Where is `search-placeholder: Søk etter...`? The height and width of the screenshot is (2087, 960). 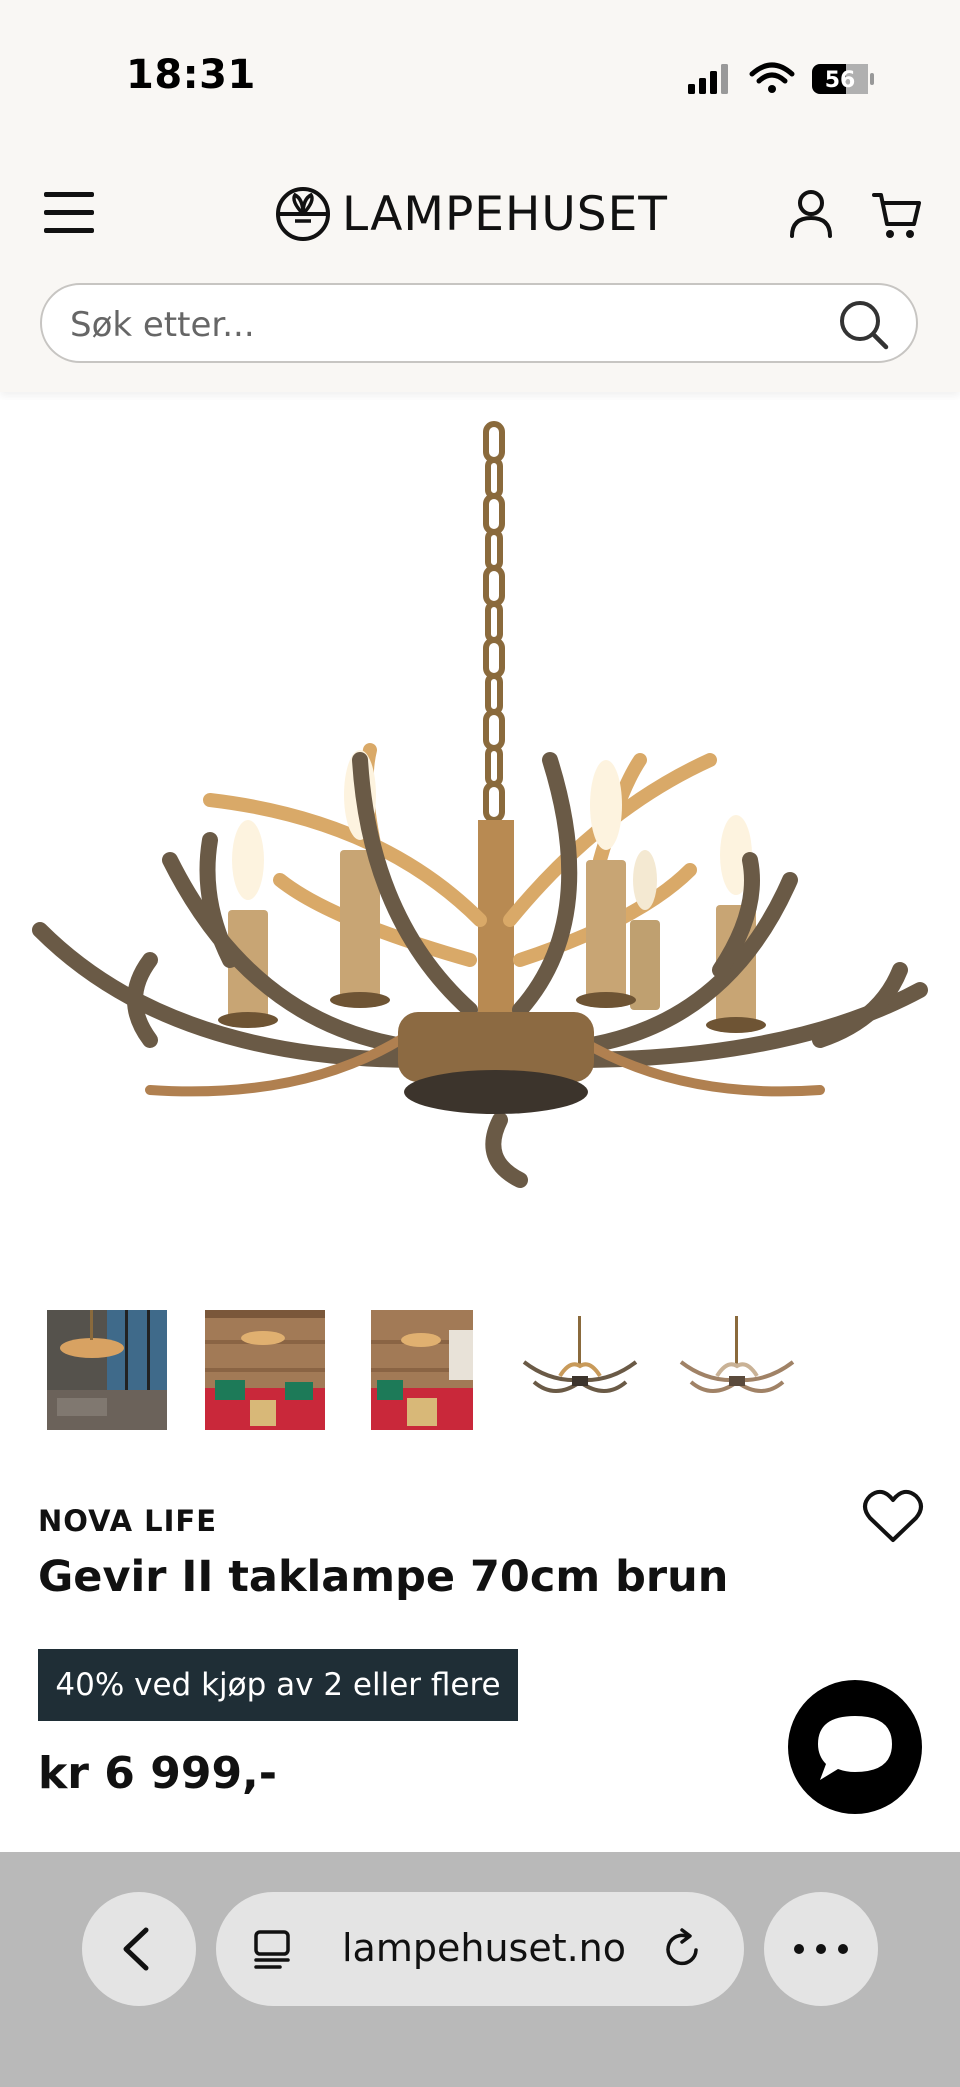
search-placeholder: Søk etter... is located at coordinates (162, 325).